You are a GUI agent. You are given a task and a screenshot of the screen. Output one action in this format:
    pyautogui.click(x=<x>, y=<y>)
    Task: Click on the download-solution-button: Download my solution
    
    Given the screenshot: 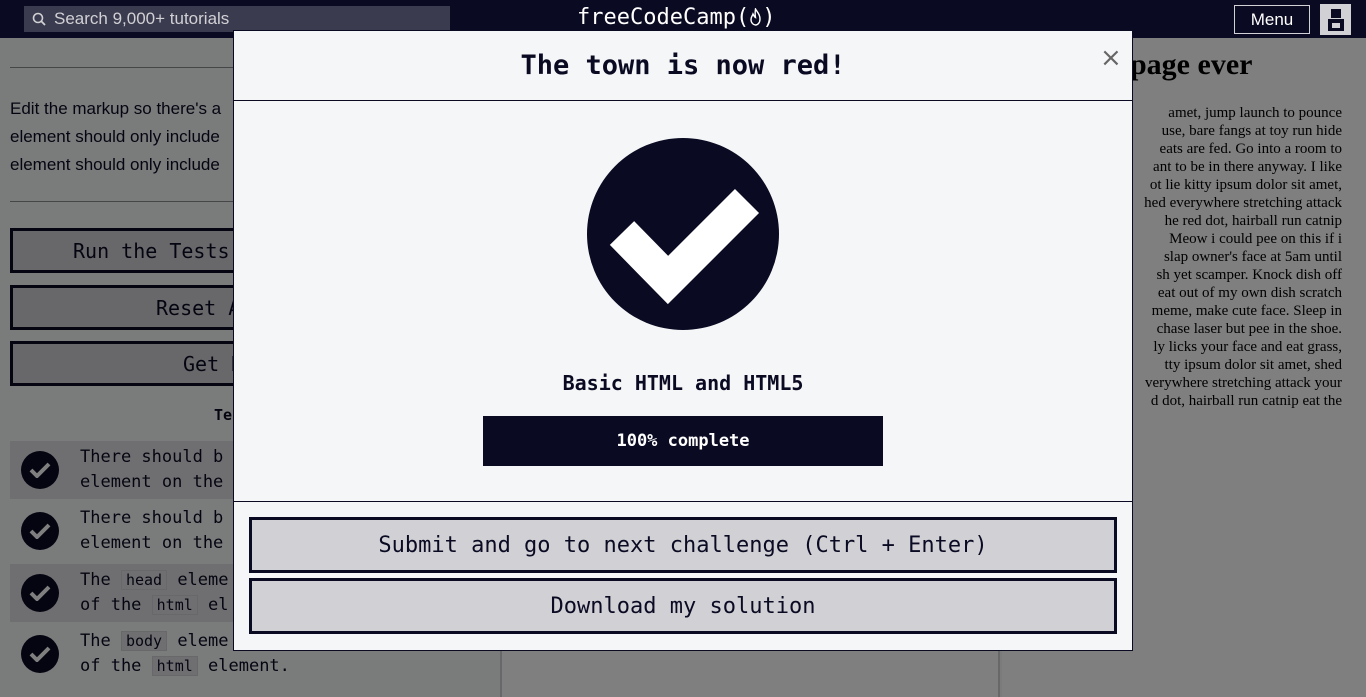 What is the action you would take?
    pyautogui.click(x=683, y=606)
    